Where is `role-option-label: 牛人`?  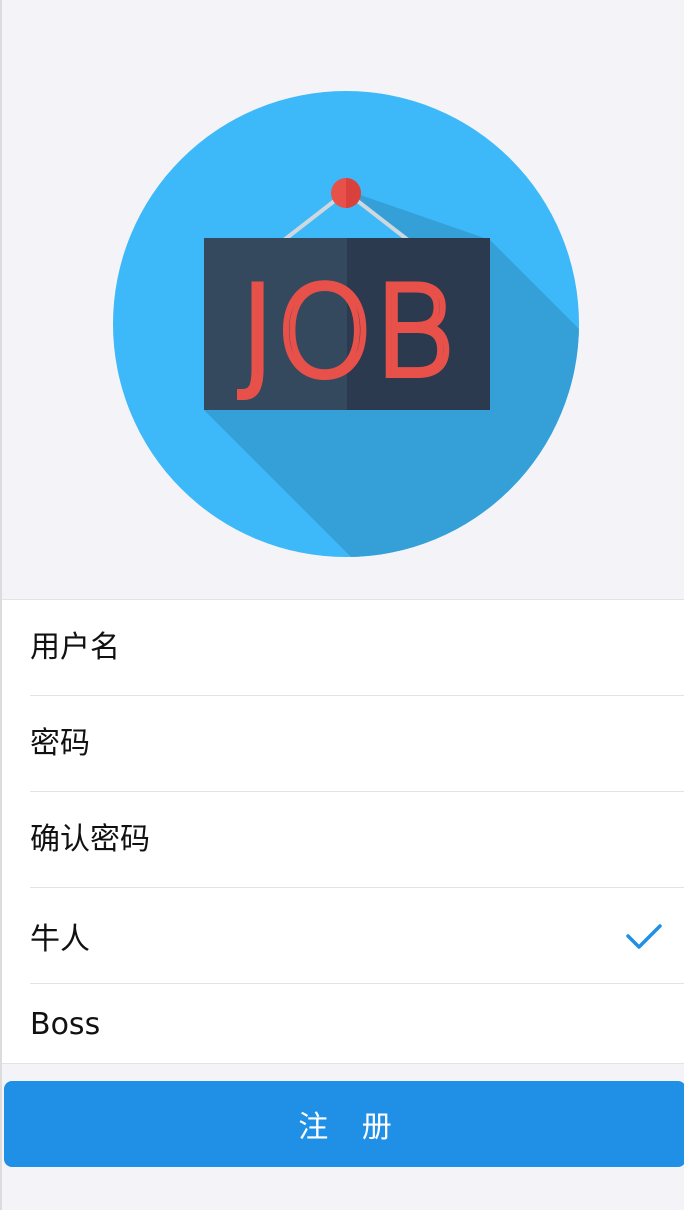
role-option-label: 牛人 is located at coordinates (60, 939).